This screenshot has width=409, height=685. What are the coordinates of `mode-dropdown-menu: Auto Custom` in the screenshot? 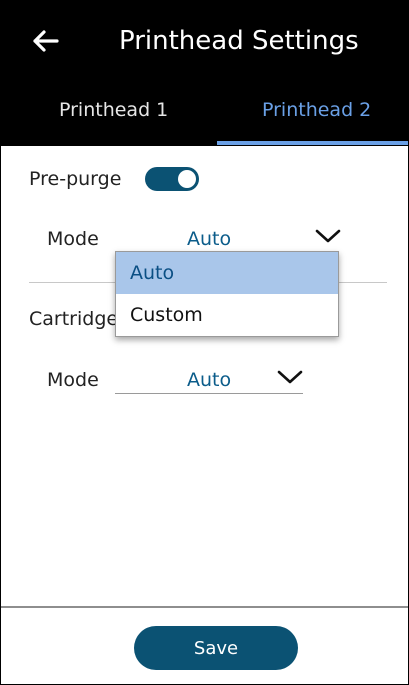 It's located at (227, 294).